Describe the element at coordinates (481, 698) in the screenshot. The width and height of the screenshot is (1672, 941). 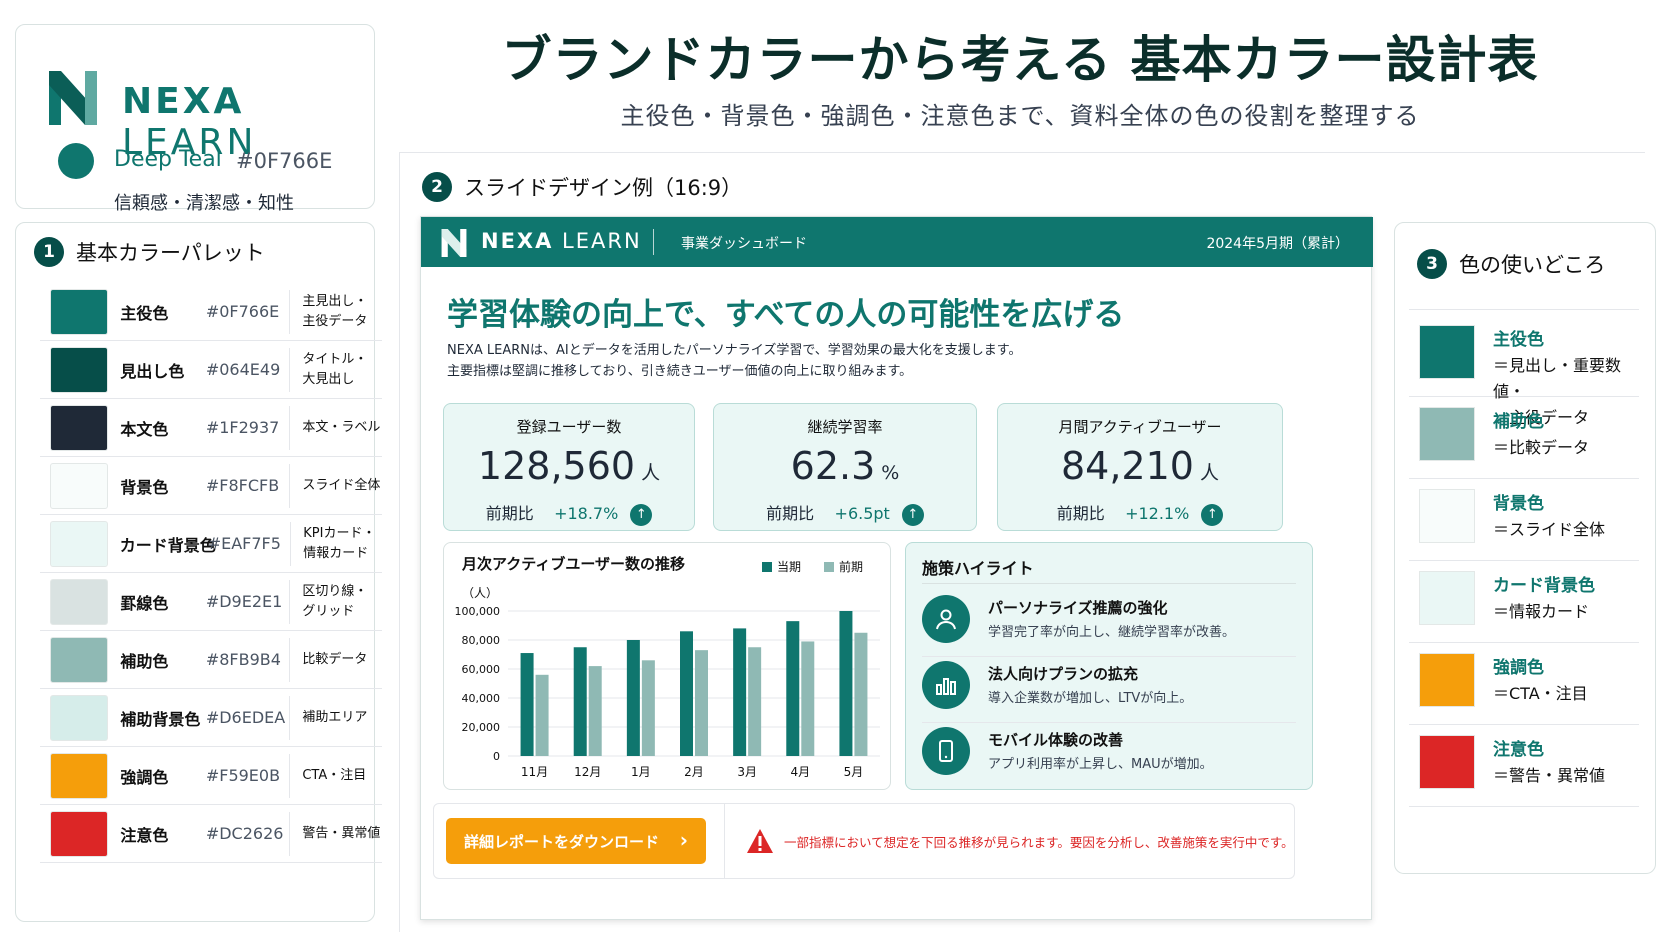
I see `y-tick-label: 40,000` at that location.